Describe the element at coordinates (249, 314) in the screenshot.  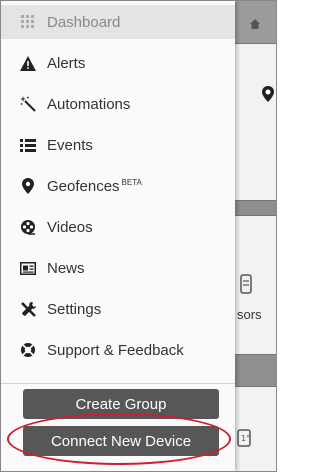
I see `background-sensors-label: sors` at that location.